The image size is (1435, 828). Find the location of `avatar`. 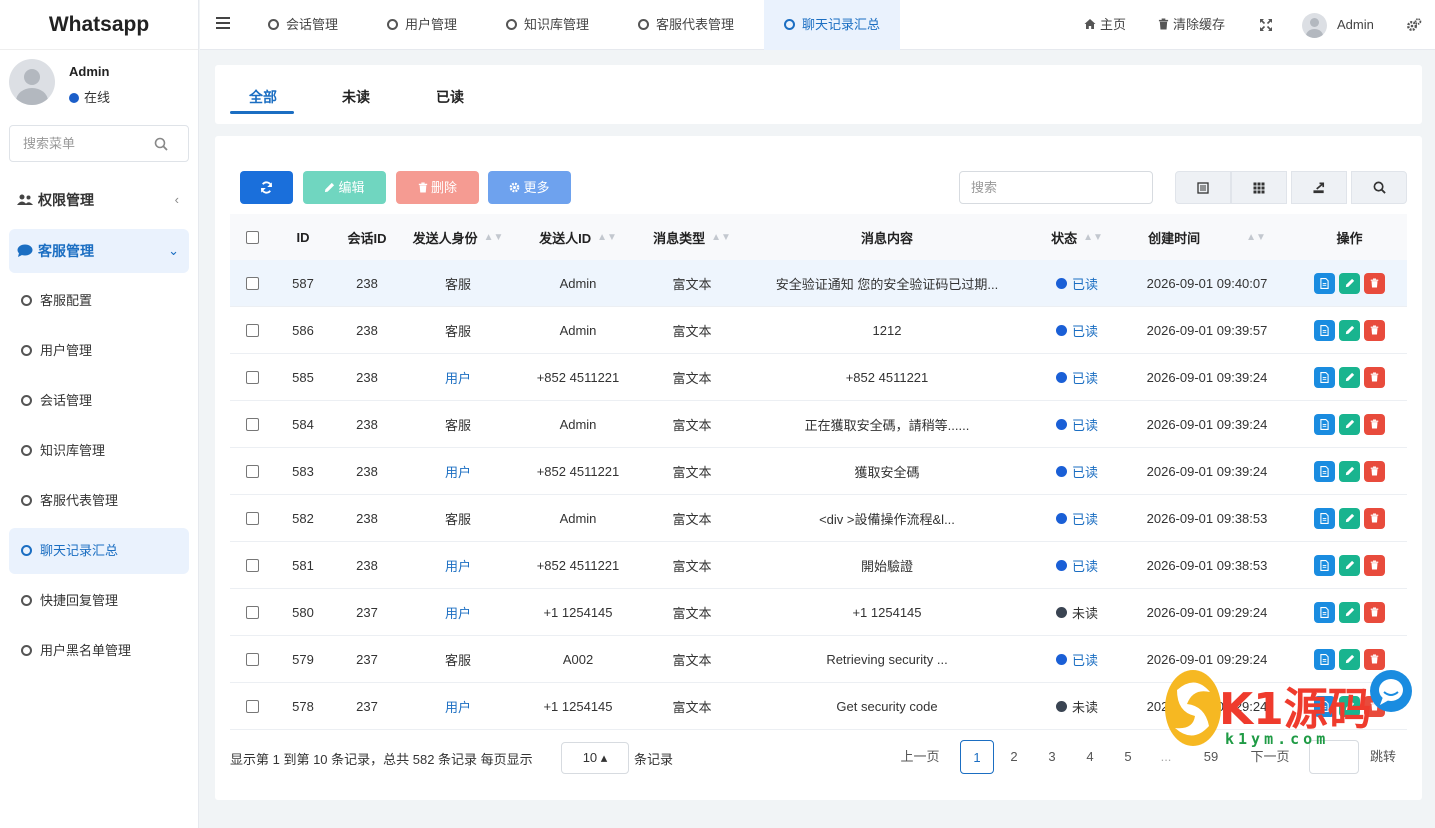

avatar is located at coordinates (32, 82).